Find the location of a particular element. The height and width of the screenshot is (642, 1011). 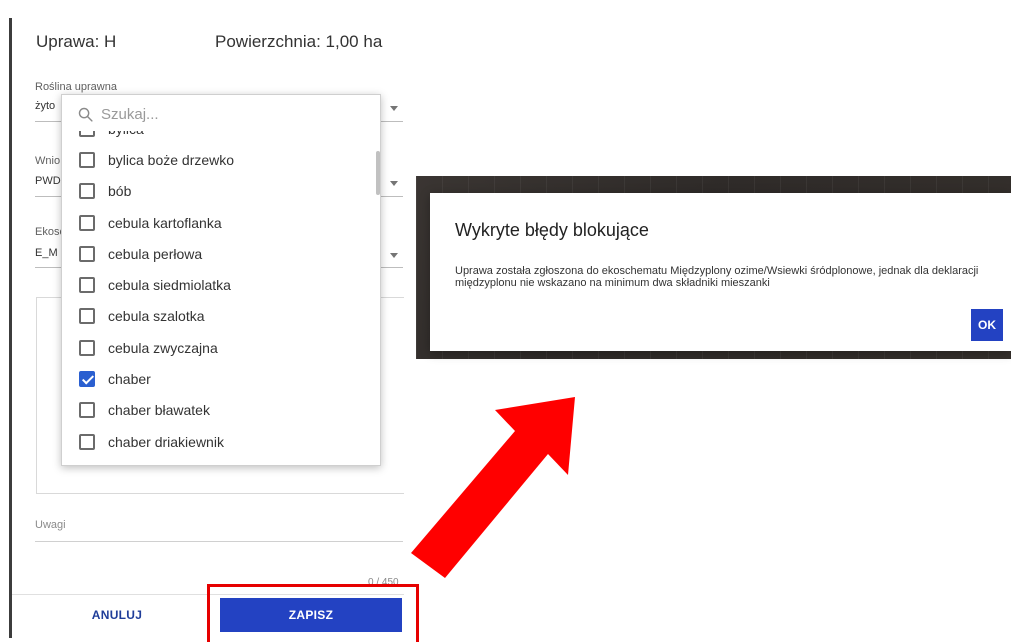

ecoscheme-dropdown-icon is located at coordinates (394, 255).